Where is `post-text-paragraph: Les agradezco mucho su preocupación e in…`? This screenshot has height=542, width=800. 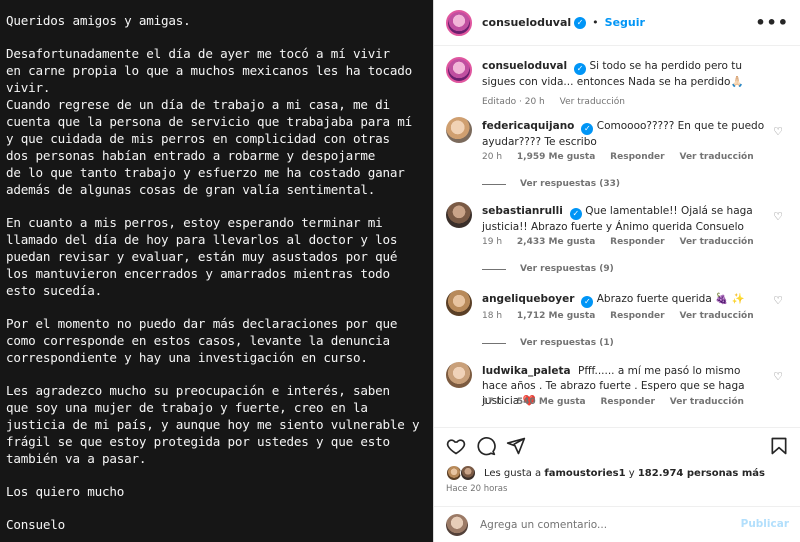
post-text-paragraph: Les agradezco mucho su preocupación e in… is located at coordinates (213, 424).